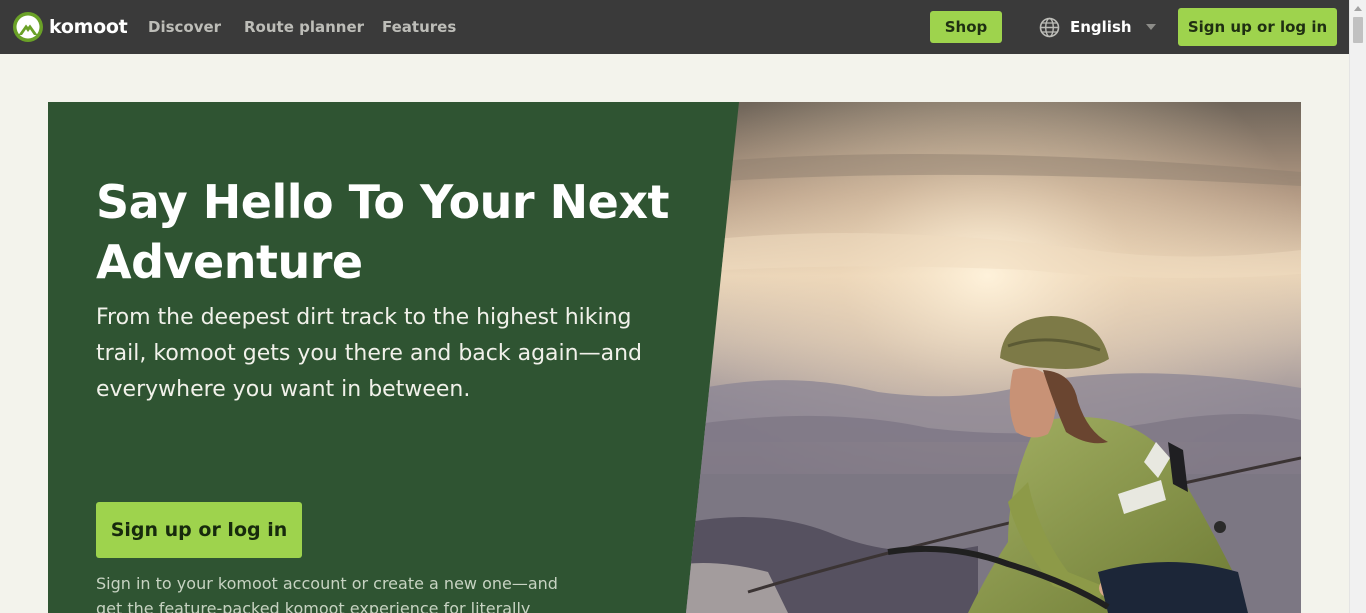 Image resolution: width=1366 pixels, height=613 pixels. What do you see at coordinates (419, 27) in the screenshot?
I see `nav-link-features: Features` at bounding box center [419, 27].